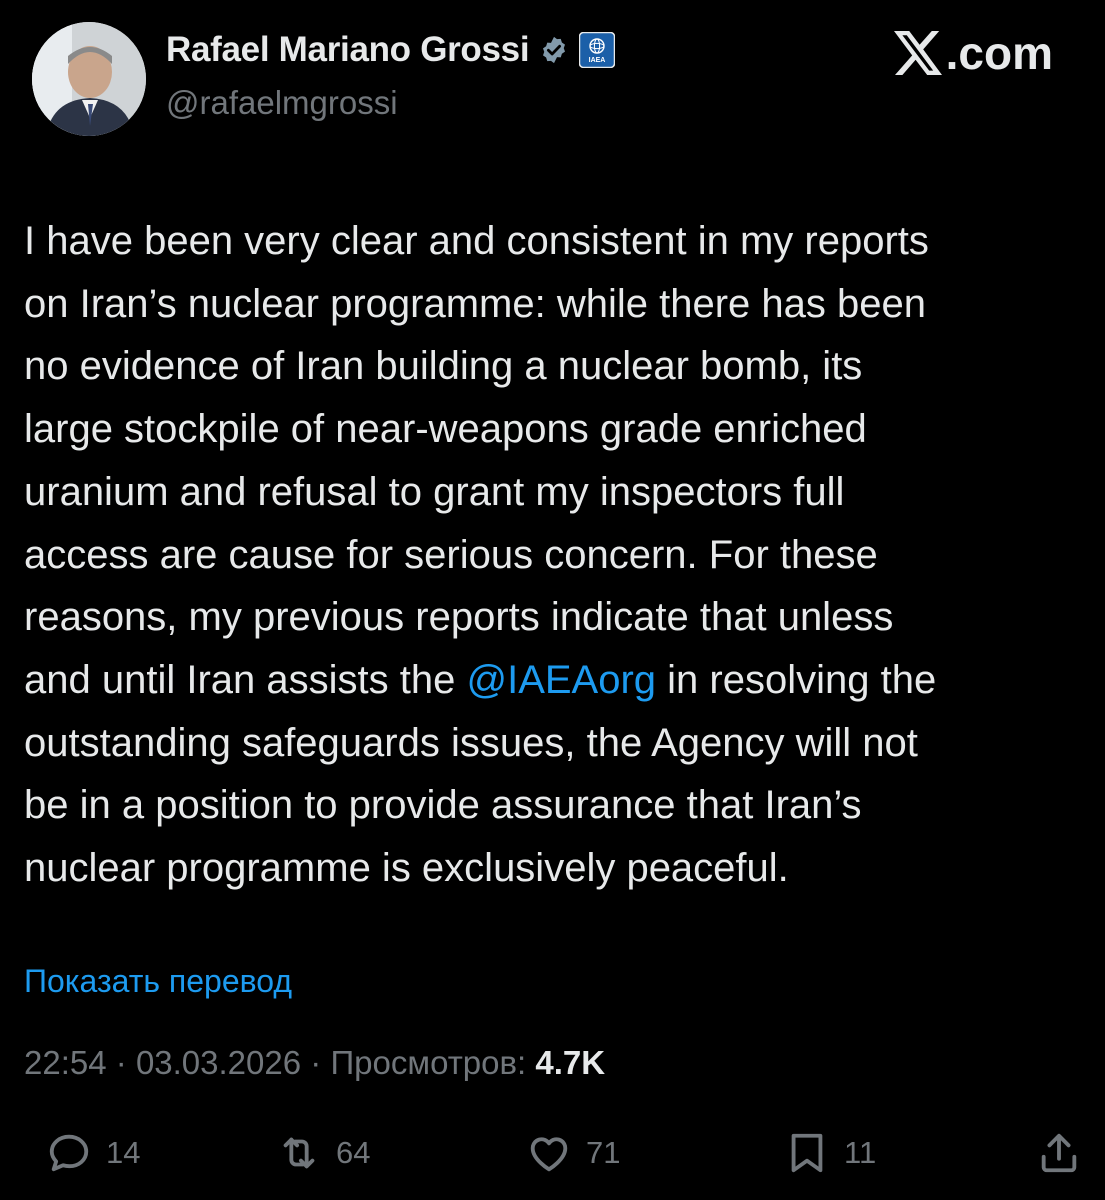  What do you see at coordinates (65, 1062) in the screenshot?
I see `tweet-time: 22:54` at bounding box center [65, 1062].